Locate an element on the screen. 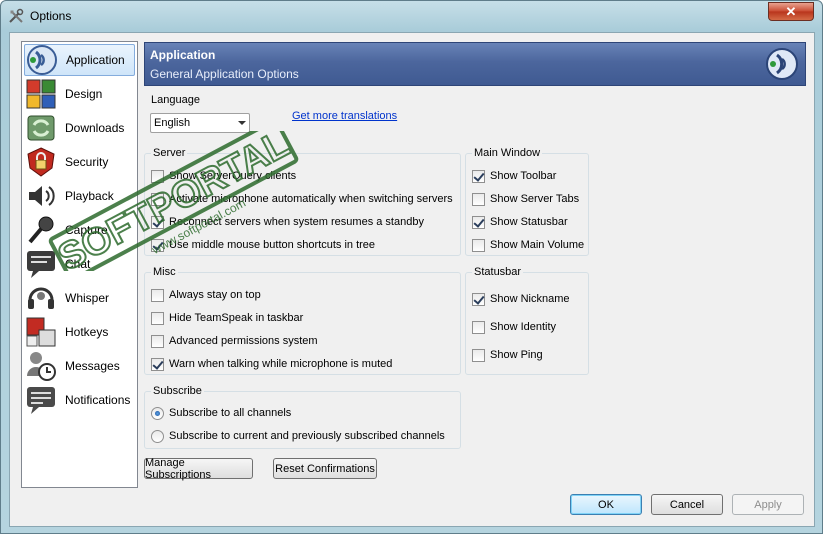 This screenshot has width=823, height=534. lock-icon is located at coordinates (41, 162).